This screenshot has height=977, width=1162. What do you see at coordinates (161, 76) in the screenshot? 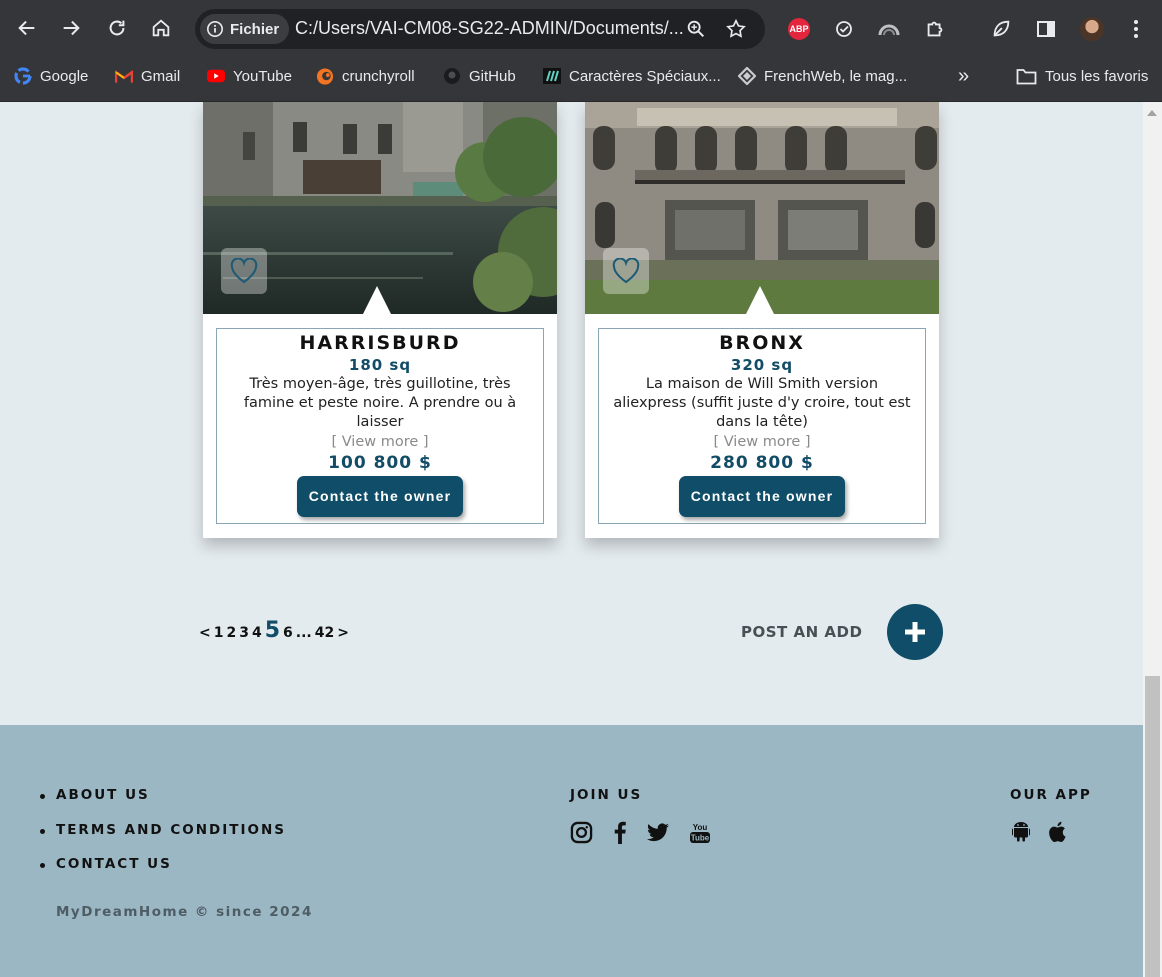
I see `bookmark-label: Gmail` at bounding box center [161, 76].